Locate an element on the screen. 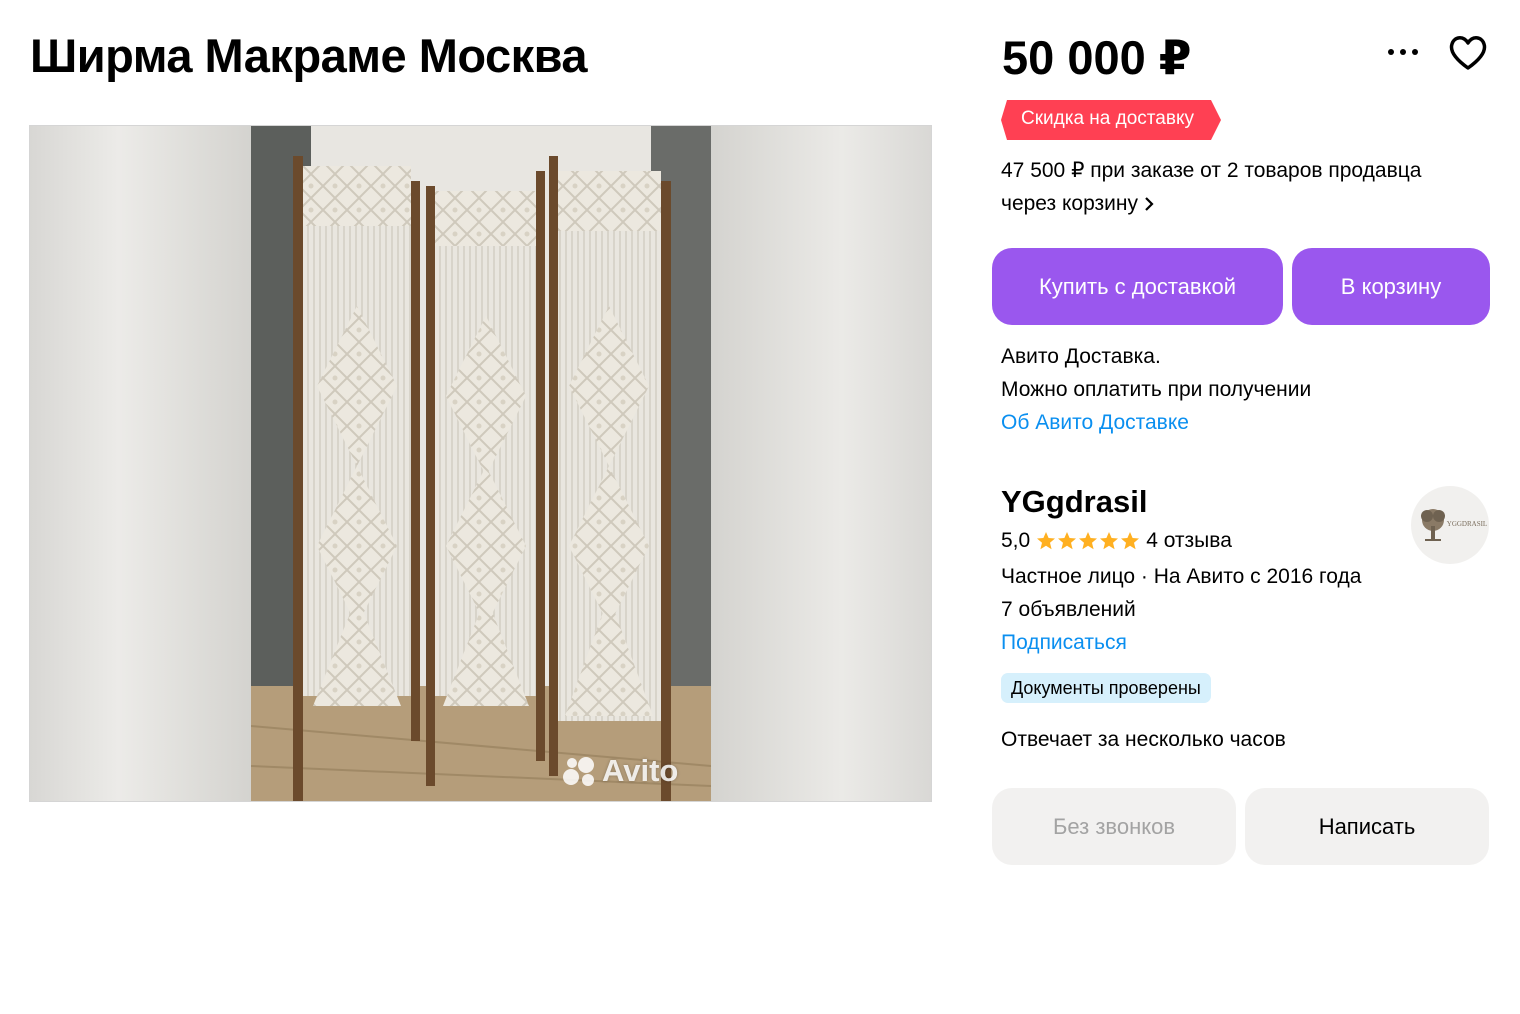 This screenshot has height=1014, width=1520. docs-verified-badge: Документы проверены is located at coordinates (1106, 688).